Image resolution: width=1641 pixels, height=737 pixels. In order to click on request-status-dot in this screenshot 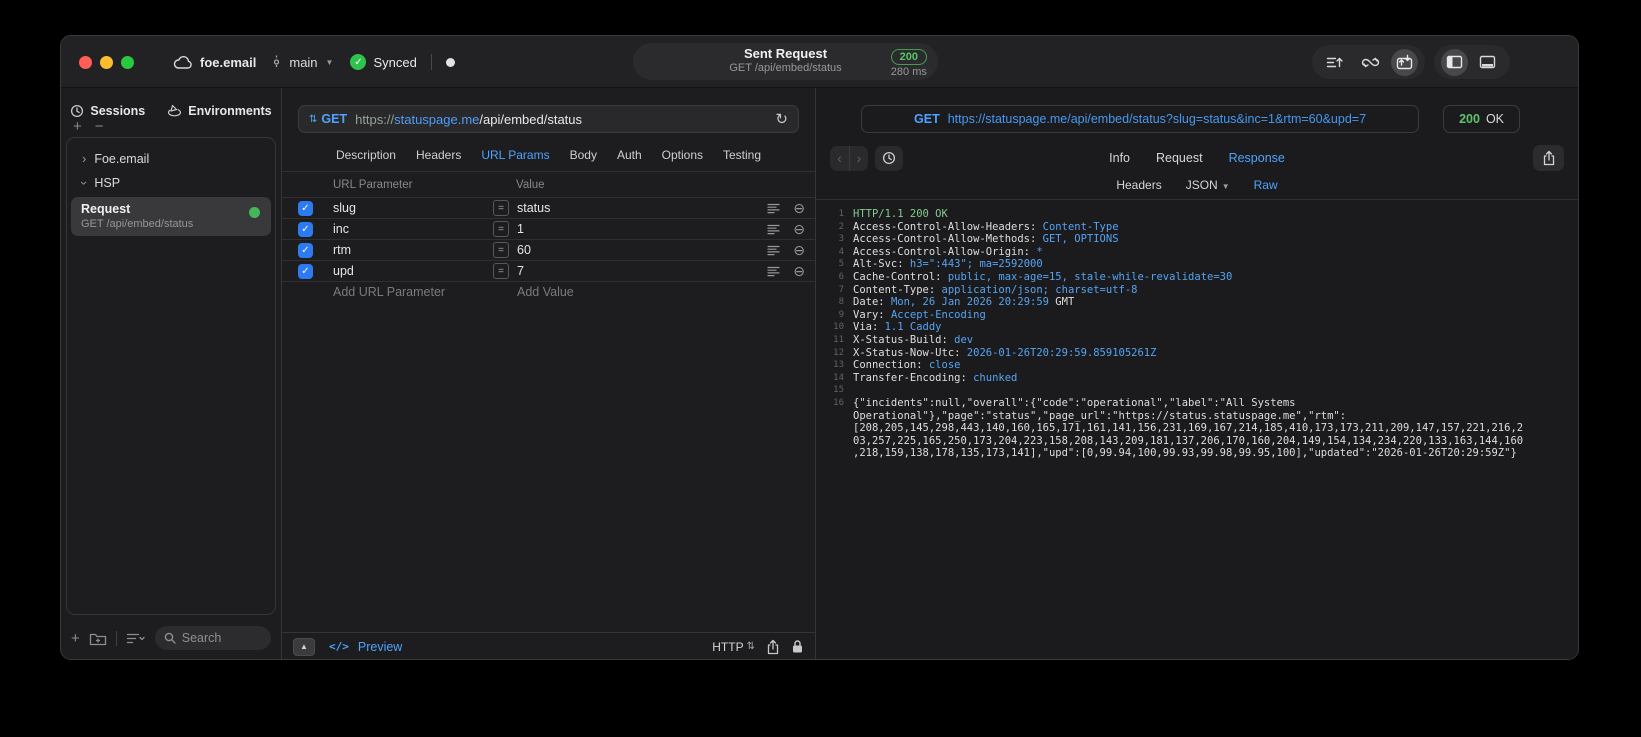, I will do `click(254, 212)`.